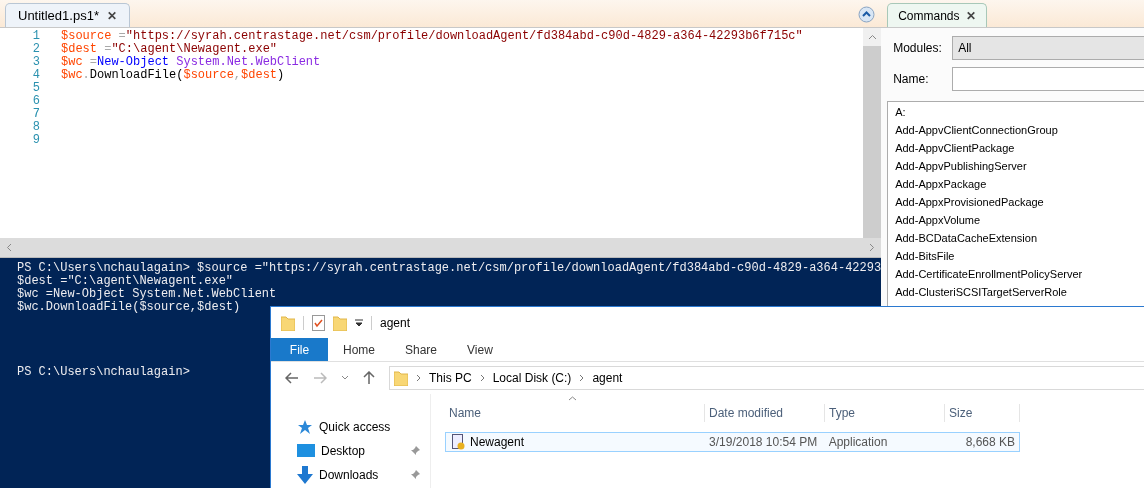 The image size is (1144, 488). Describe the element at coordinates (395, 323) in the screenshot. I see `window-title: agent` at that location.